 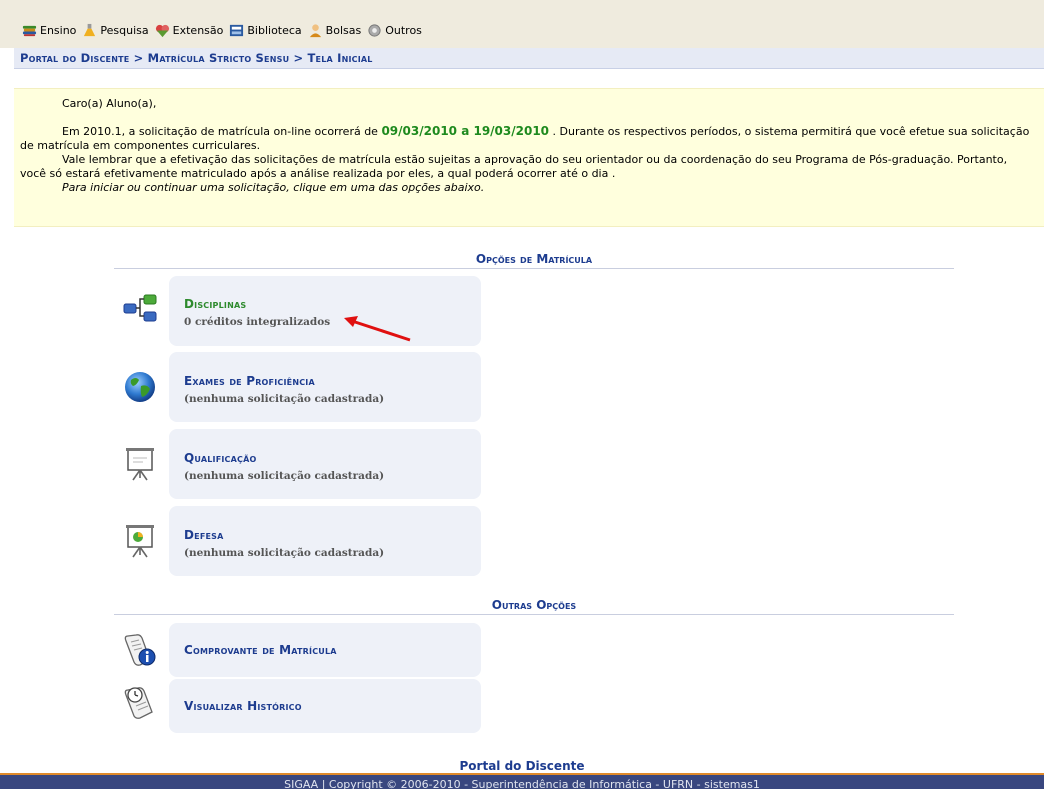 I want to click on exames-proficiencia-link: Exames de Proficiência, so click(x=332, y=381).